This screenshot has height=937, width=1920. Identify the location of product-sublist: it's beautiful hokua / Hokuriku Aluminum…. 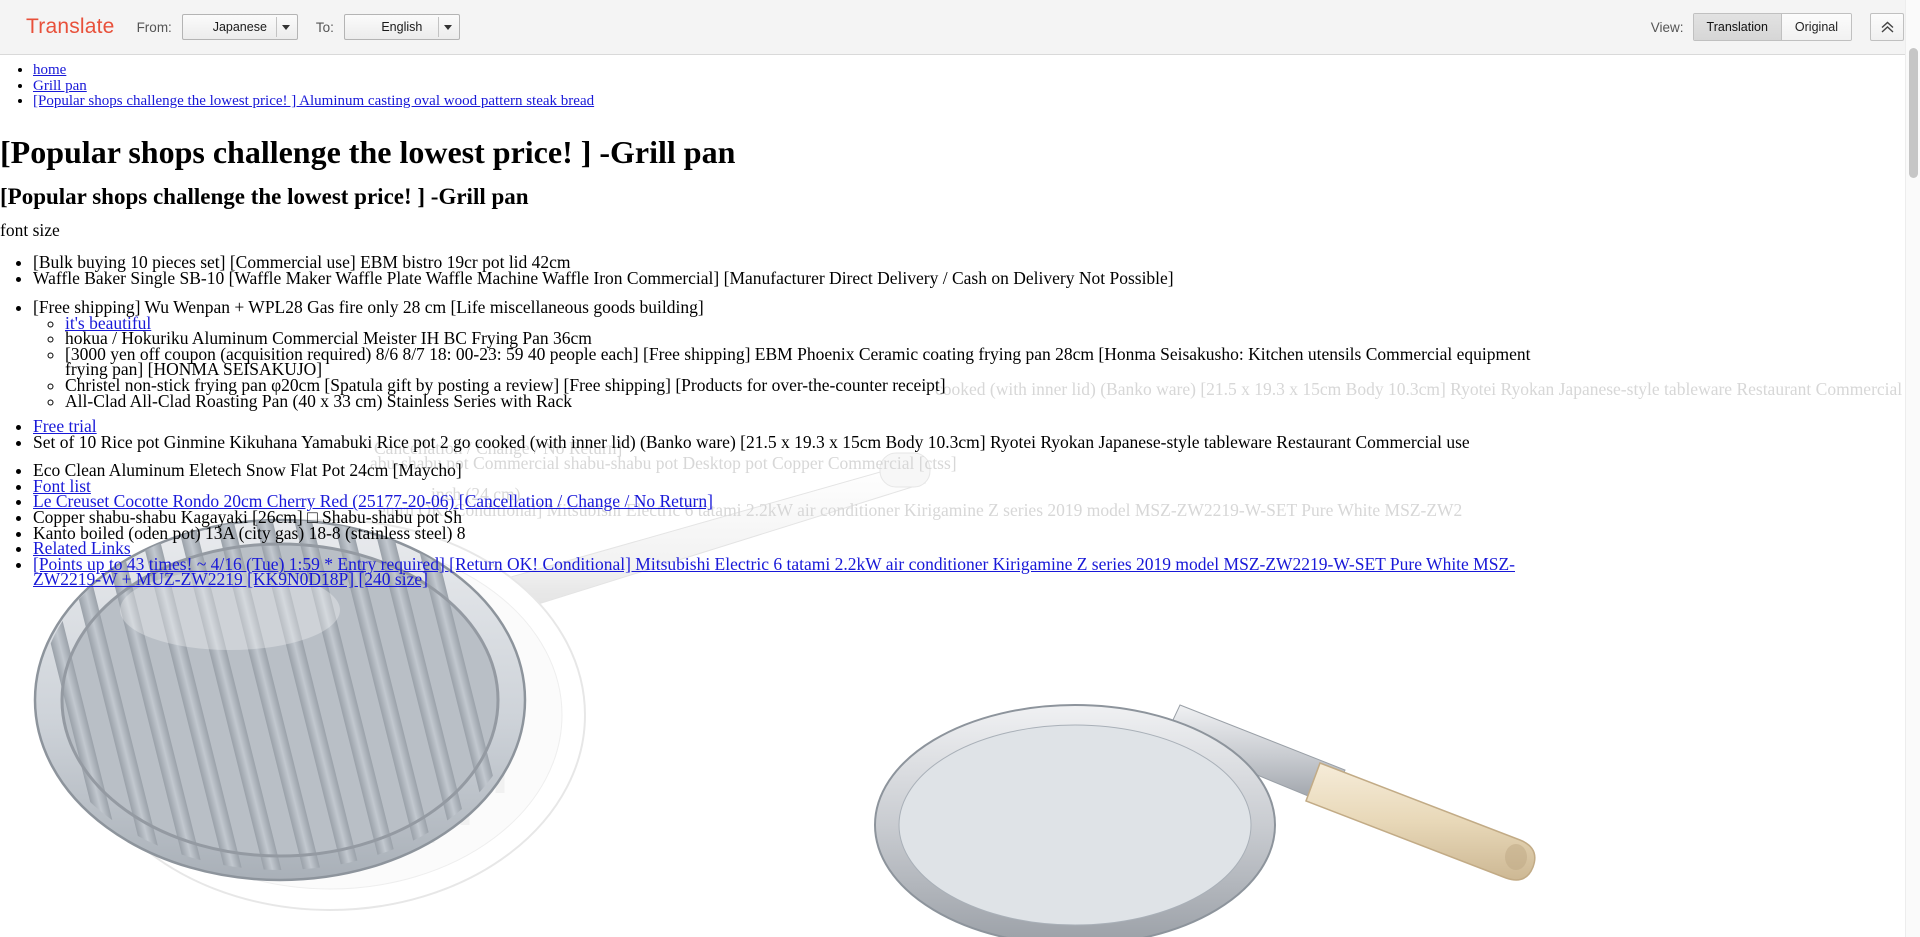
(784, 362).